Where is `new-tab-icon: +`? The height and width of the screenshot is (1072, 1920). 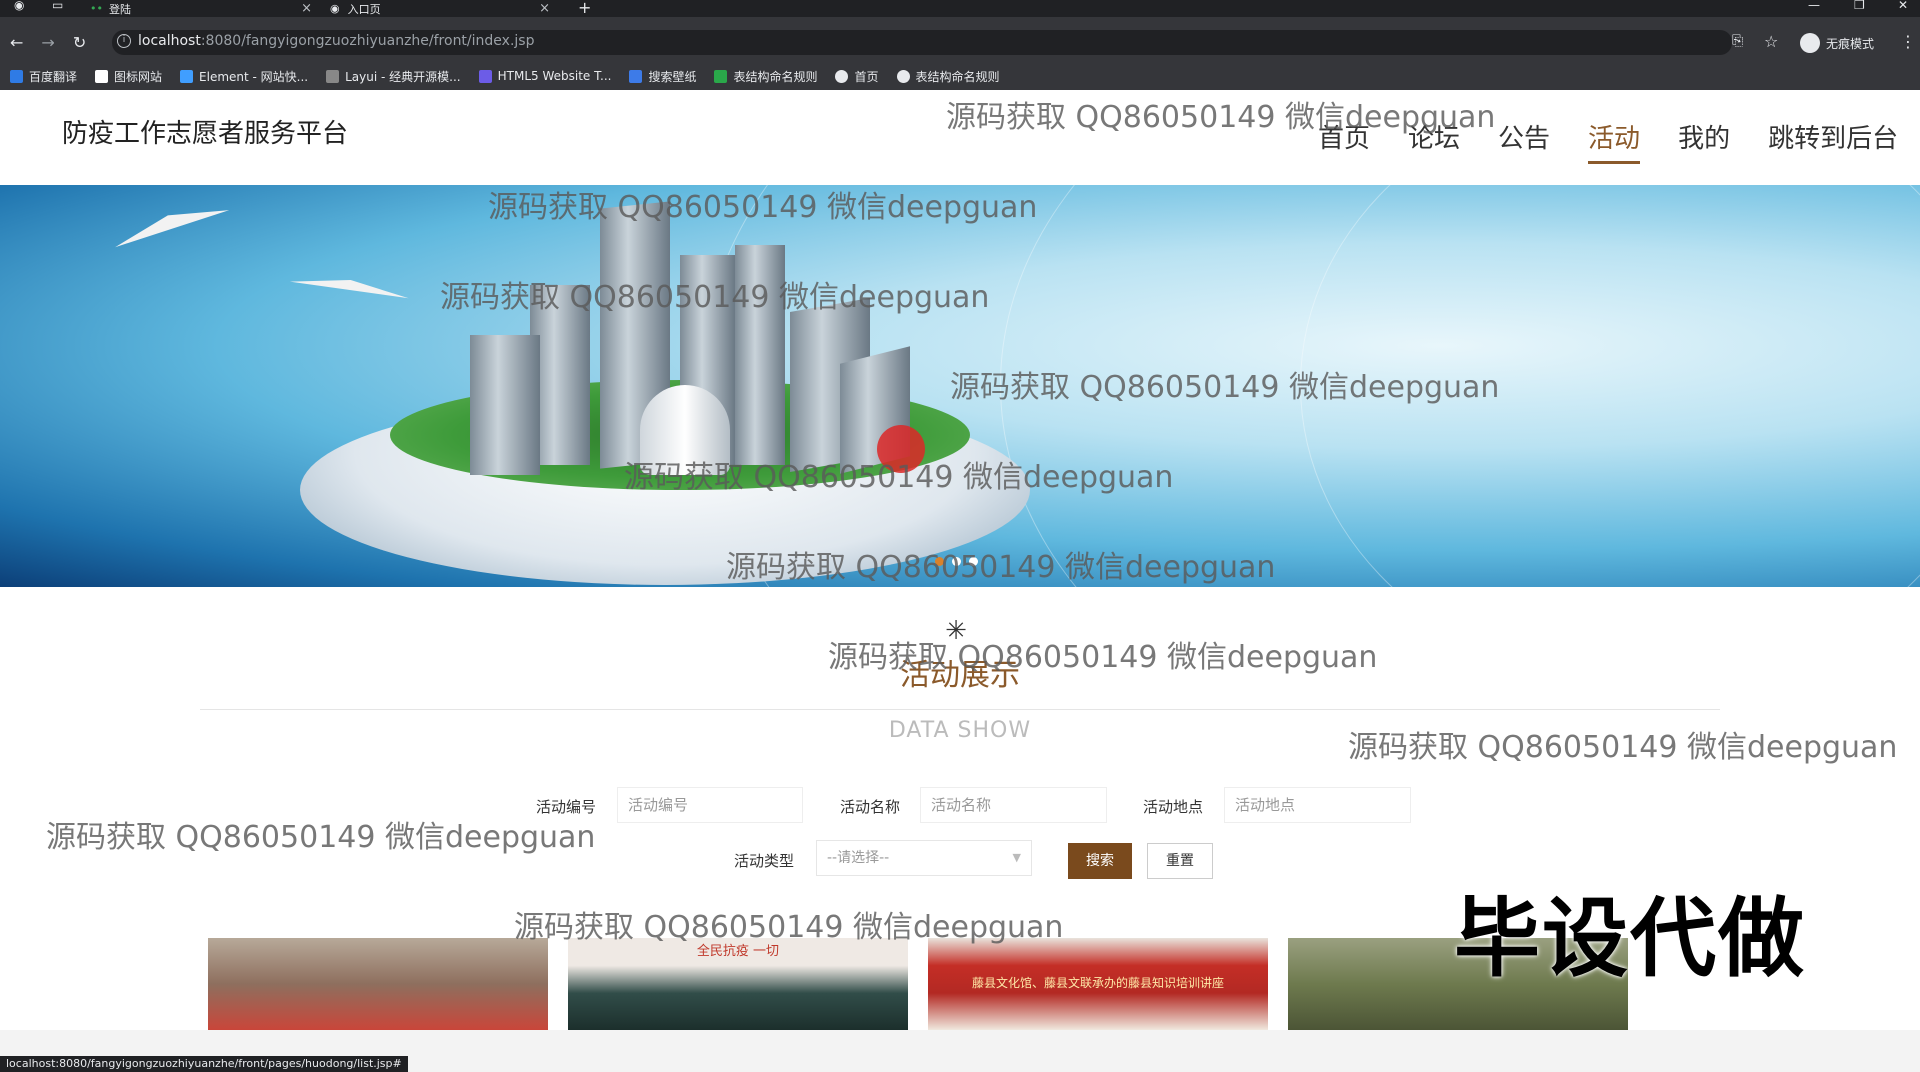 new-tab-icon: + is located at coordinates (584, 8).